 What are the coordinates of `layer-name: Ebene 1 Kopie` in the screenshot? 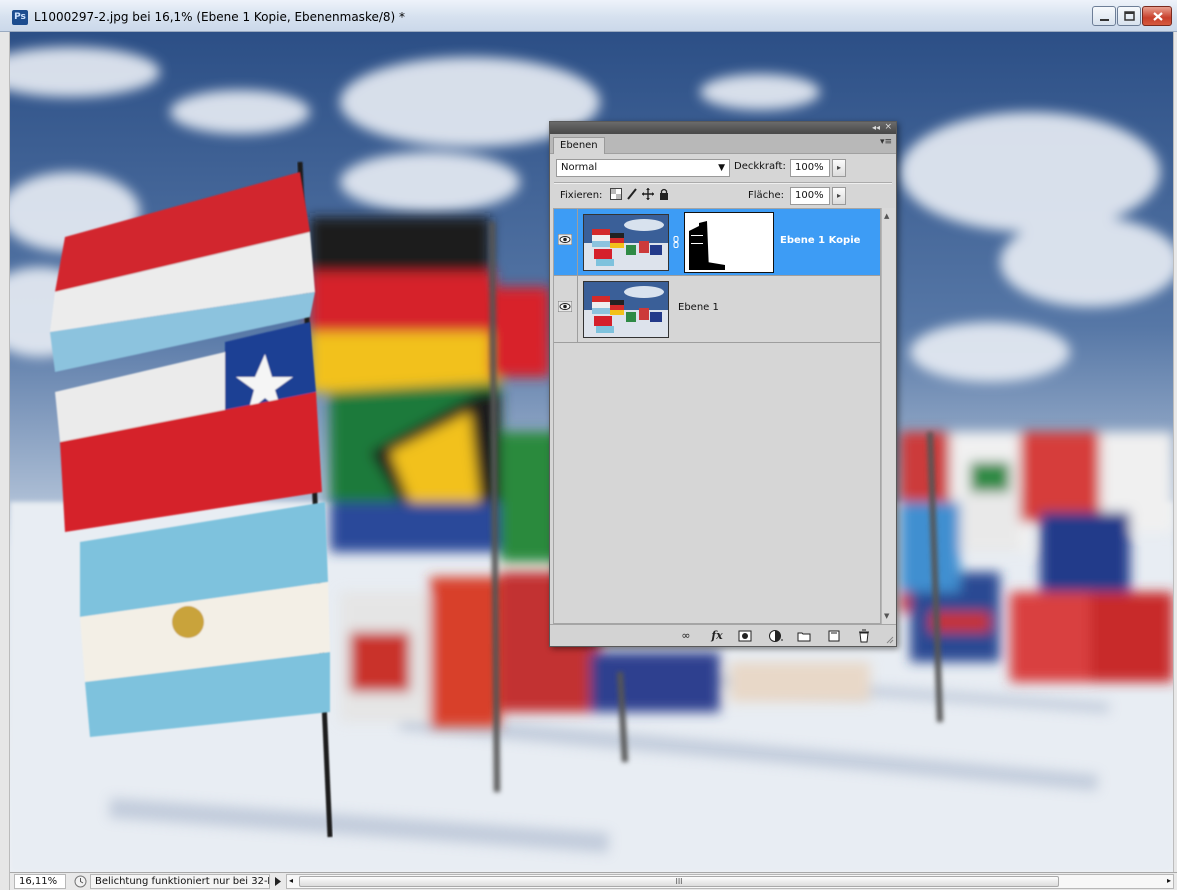 It's located at (820, 240).